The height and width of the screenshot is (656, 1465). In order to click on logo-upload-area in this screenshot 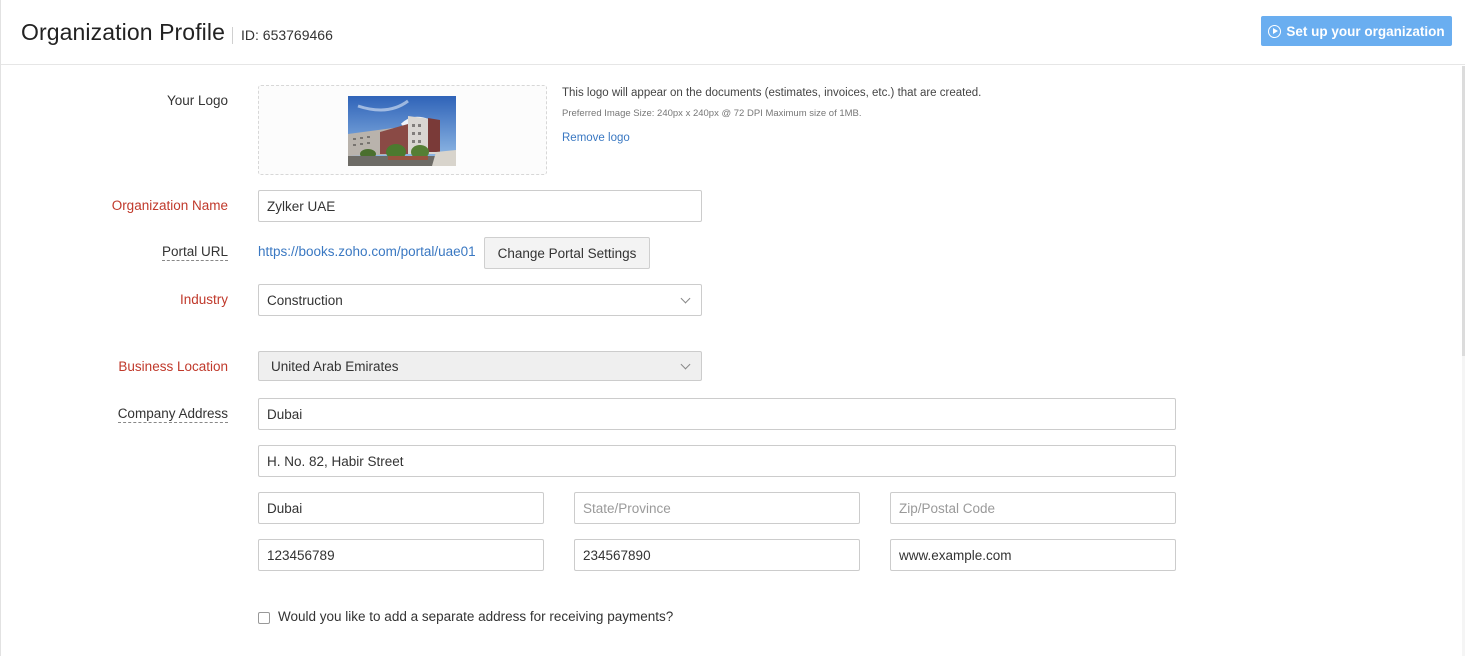, I will do `click(402, 130)`.